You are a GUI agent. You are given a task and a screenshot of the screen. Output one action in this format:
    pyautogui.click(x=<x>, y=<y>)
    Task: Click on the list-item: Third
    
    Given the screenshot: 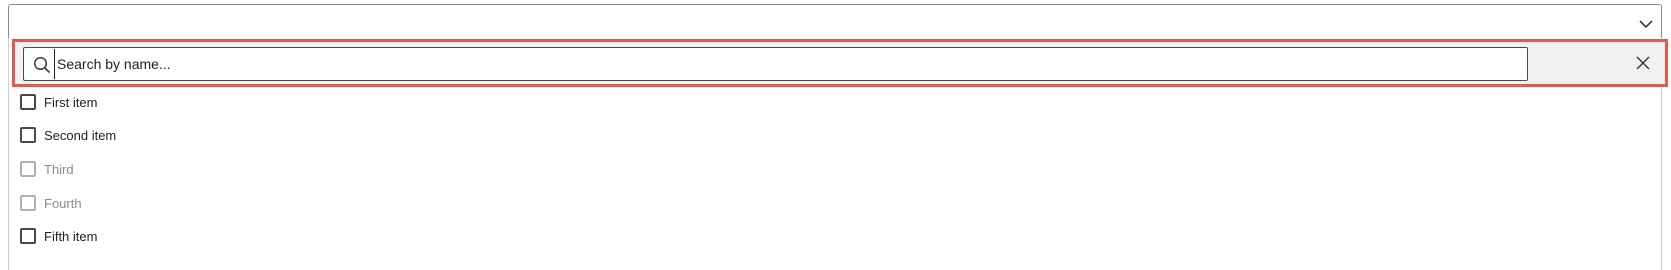 What is the action you would take?
    pyautogui.click(x=47, y=169)
    